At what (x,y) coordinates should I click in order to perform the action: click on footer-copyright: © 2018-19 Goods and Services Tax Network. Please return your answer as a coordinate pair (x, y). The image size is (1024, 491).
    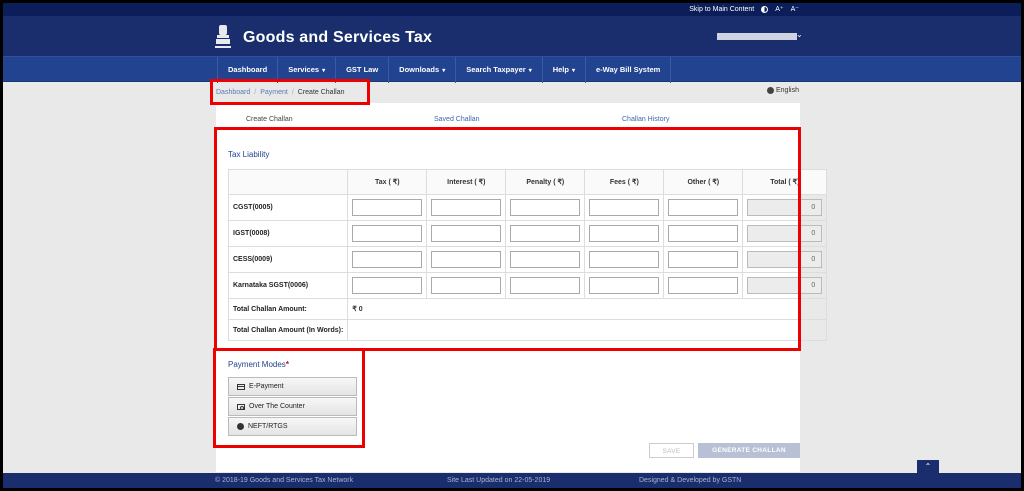
    Looking at the image, I should click on (284, 480).